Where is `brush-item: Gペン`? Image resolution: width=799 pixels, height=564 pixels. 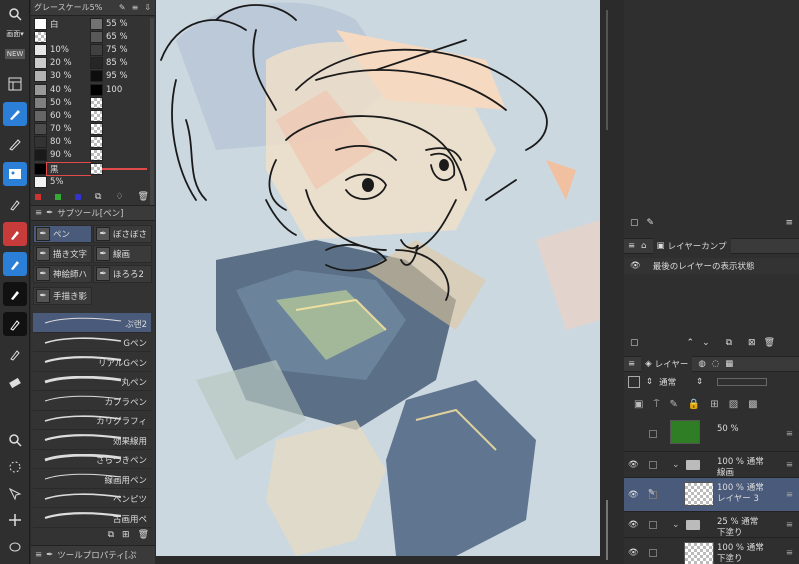 brush-item: Gペン is located at coordinates (92, 342).